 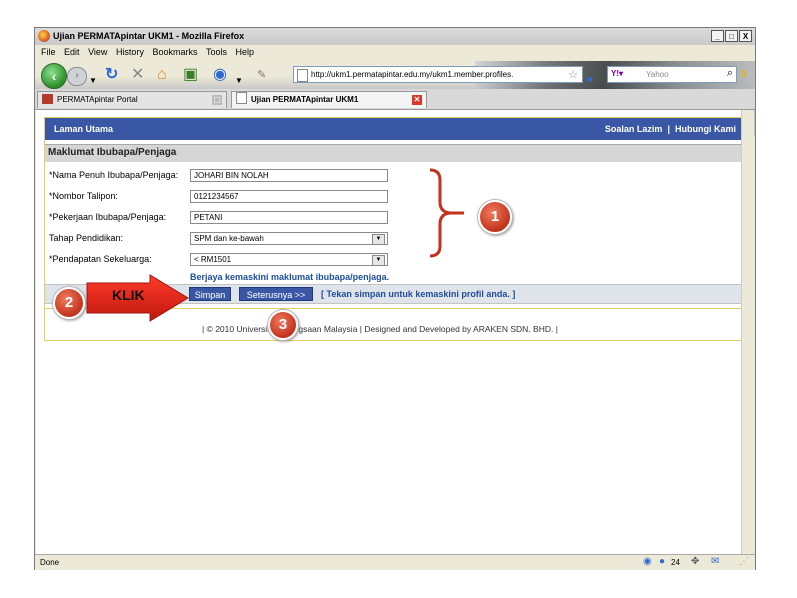 What do you see at coordinates (48, 52) in the screenshot?
I see `menu-file: File` at bounding box center [48, 52].